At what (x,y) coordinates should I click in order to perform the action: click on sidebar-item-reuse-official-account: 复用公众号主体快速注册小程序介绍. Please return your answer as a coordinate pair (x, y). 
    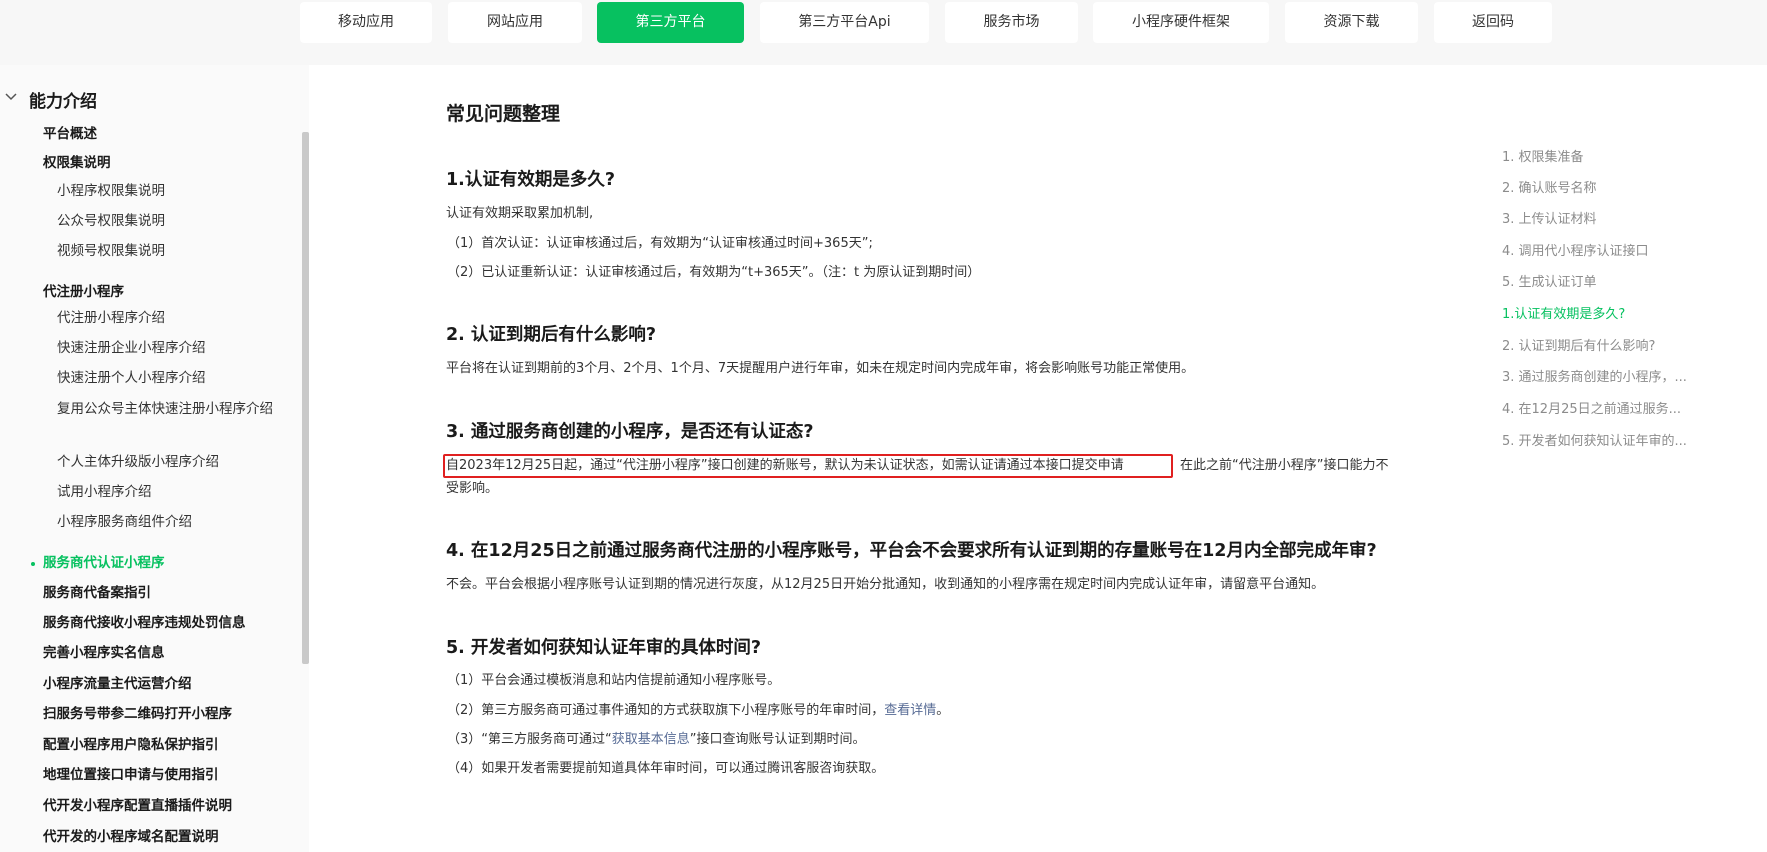
    Looking at the image, I should click on (167, 409).